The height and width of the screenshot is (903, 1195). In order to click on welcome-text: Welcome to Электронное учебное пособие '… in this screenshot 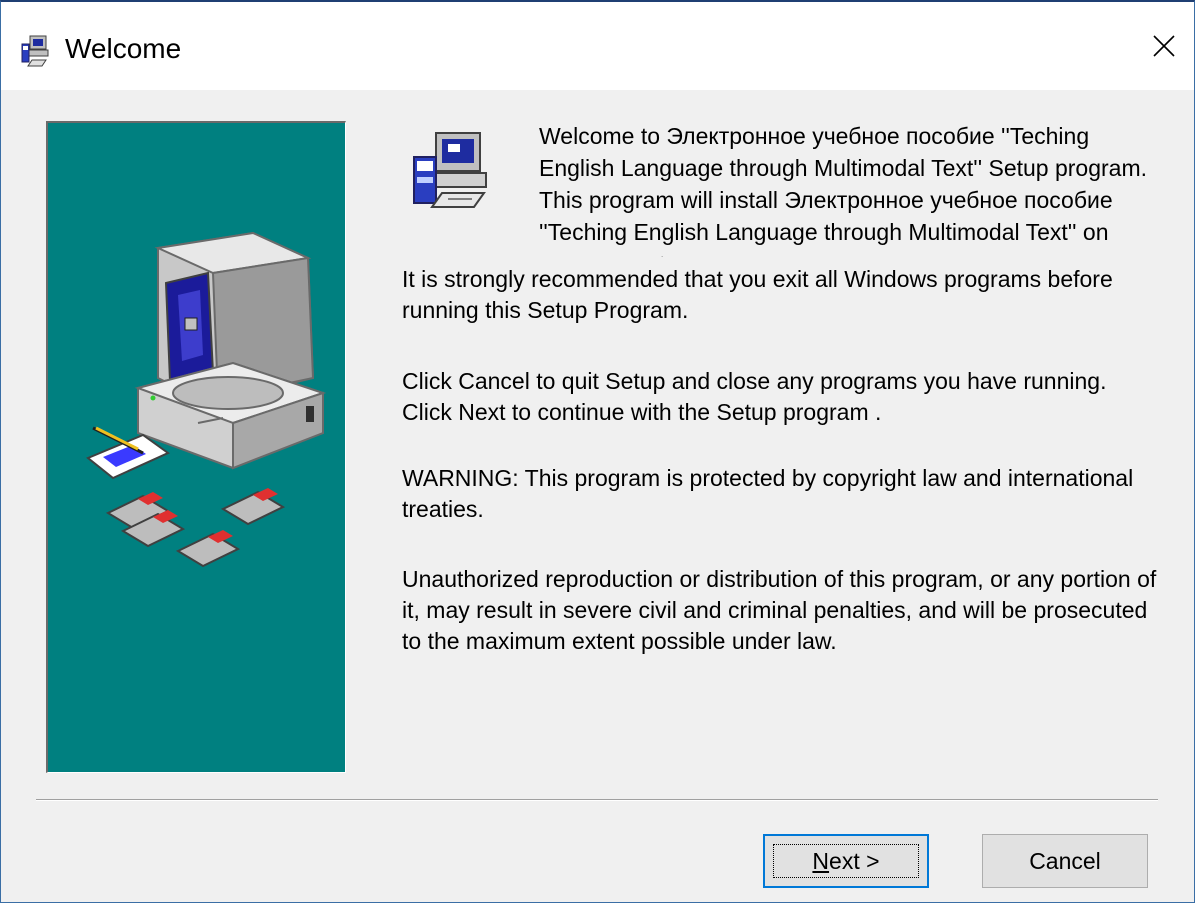, I will do `click(843, 190)`.